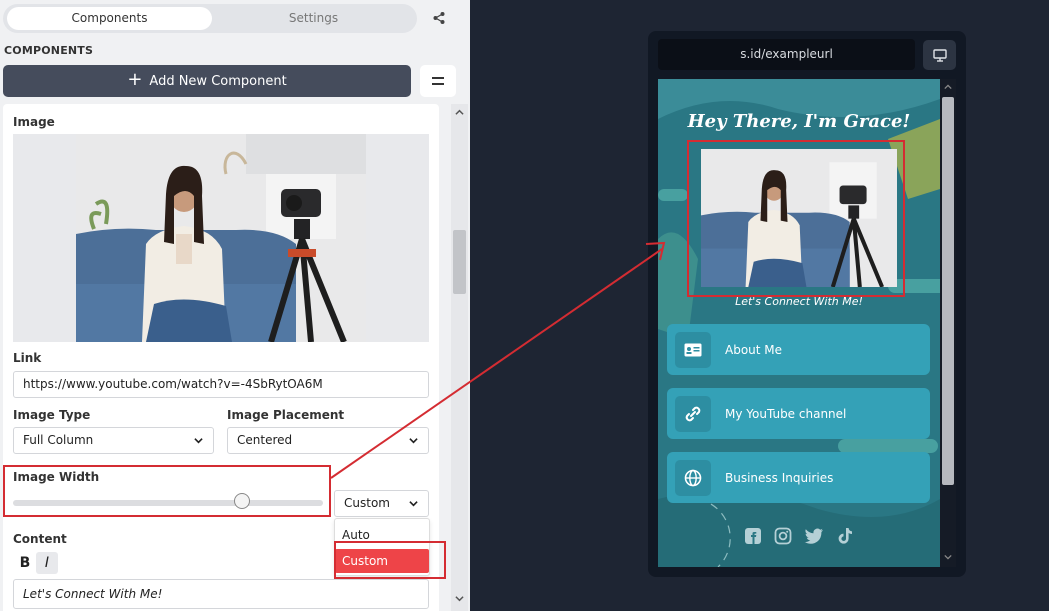  Describe the element at coordinates (498, 360) in the screenshot. I see `annotation-arrow` at that location.